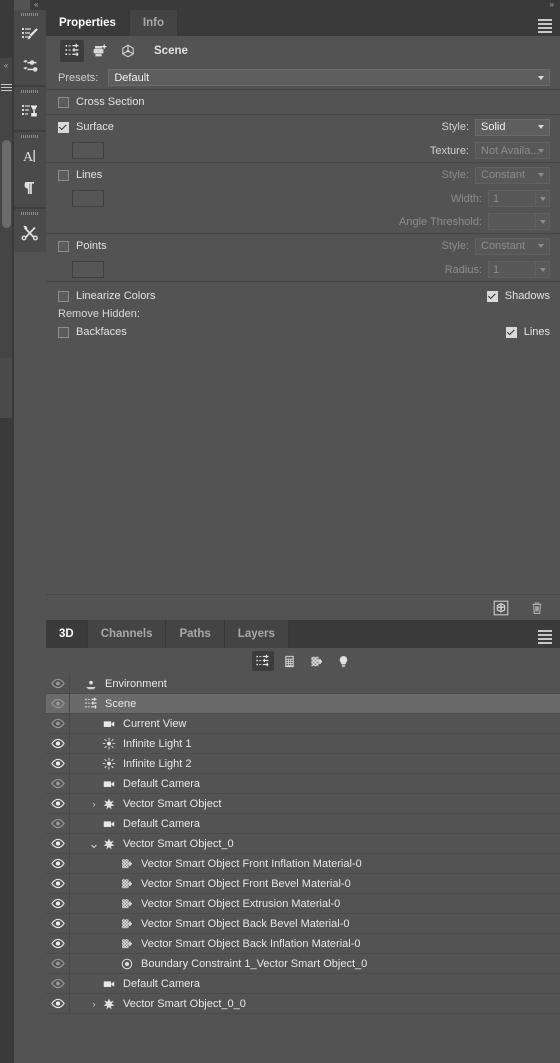 The image size is (560, 1063). What do you see at coordinates (304, 198) in the screenshot?
I see `lines-width-row: Width: 1` at bounding box center [304, 198].